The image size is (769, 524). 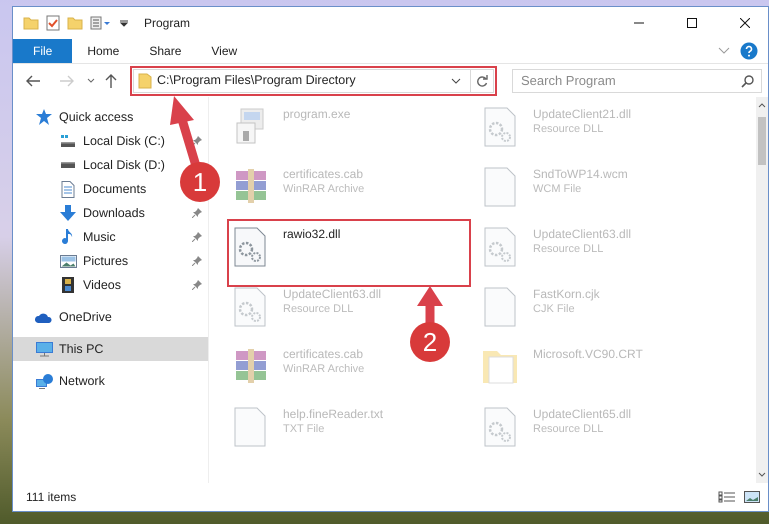 I want to click on details-view-icon, so click(x=727, y=497).